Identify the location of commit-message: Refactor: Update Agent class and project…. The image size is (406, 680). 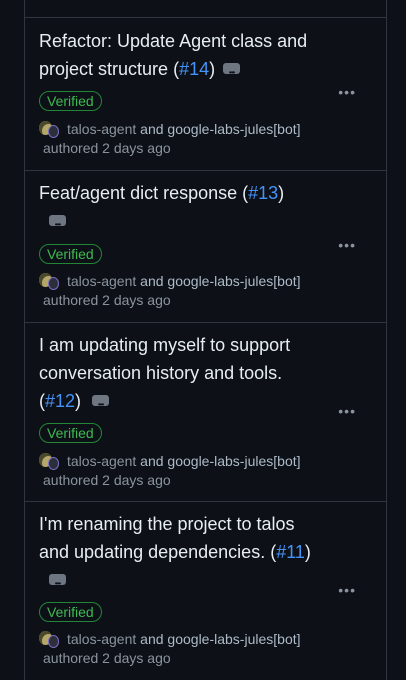
(173, 55).